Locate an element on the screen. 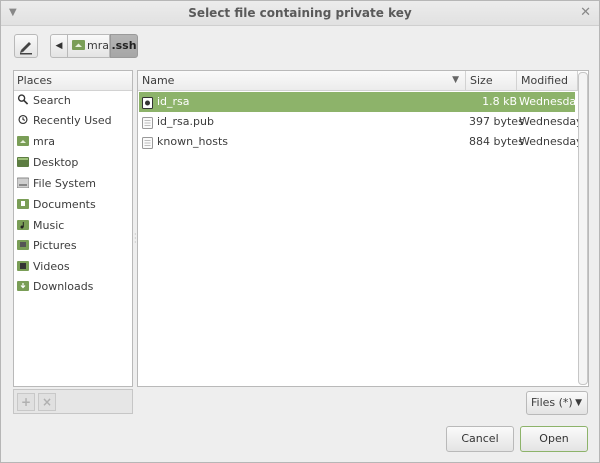  filter-value: Files (*) is located at coordinates (552, 402).